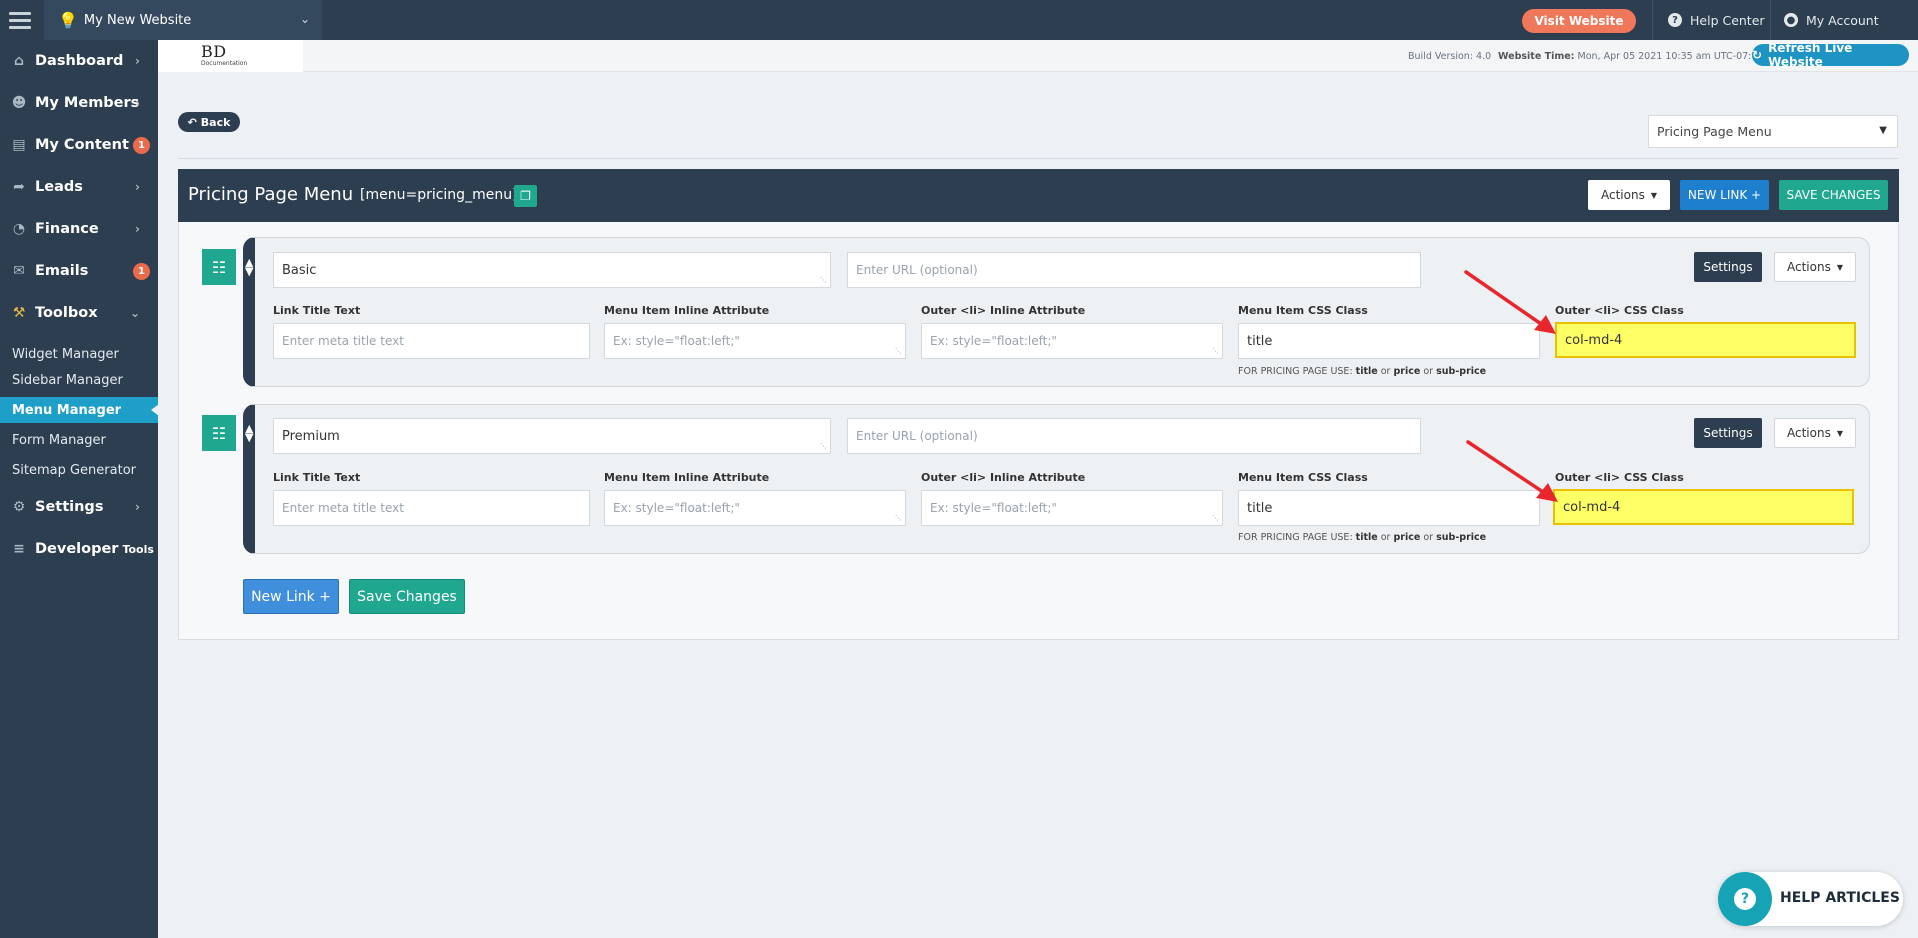  Describe the element at coordinates (552, 270) in the screenshot. I see `menu-item-name-input: Basic ⋱` at that location.